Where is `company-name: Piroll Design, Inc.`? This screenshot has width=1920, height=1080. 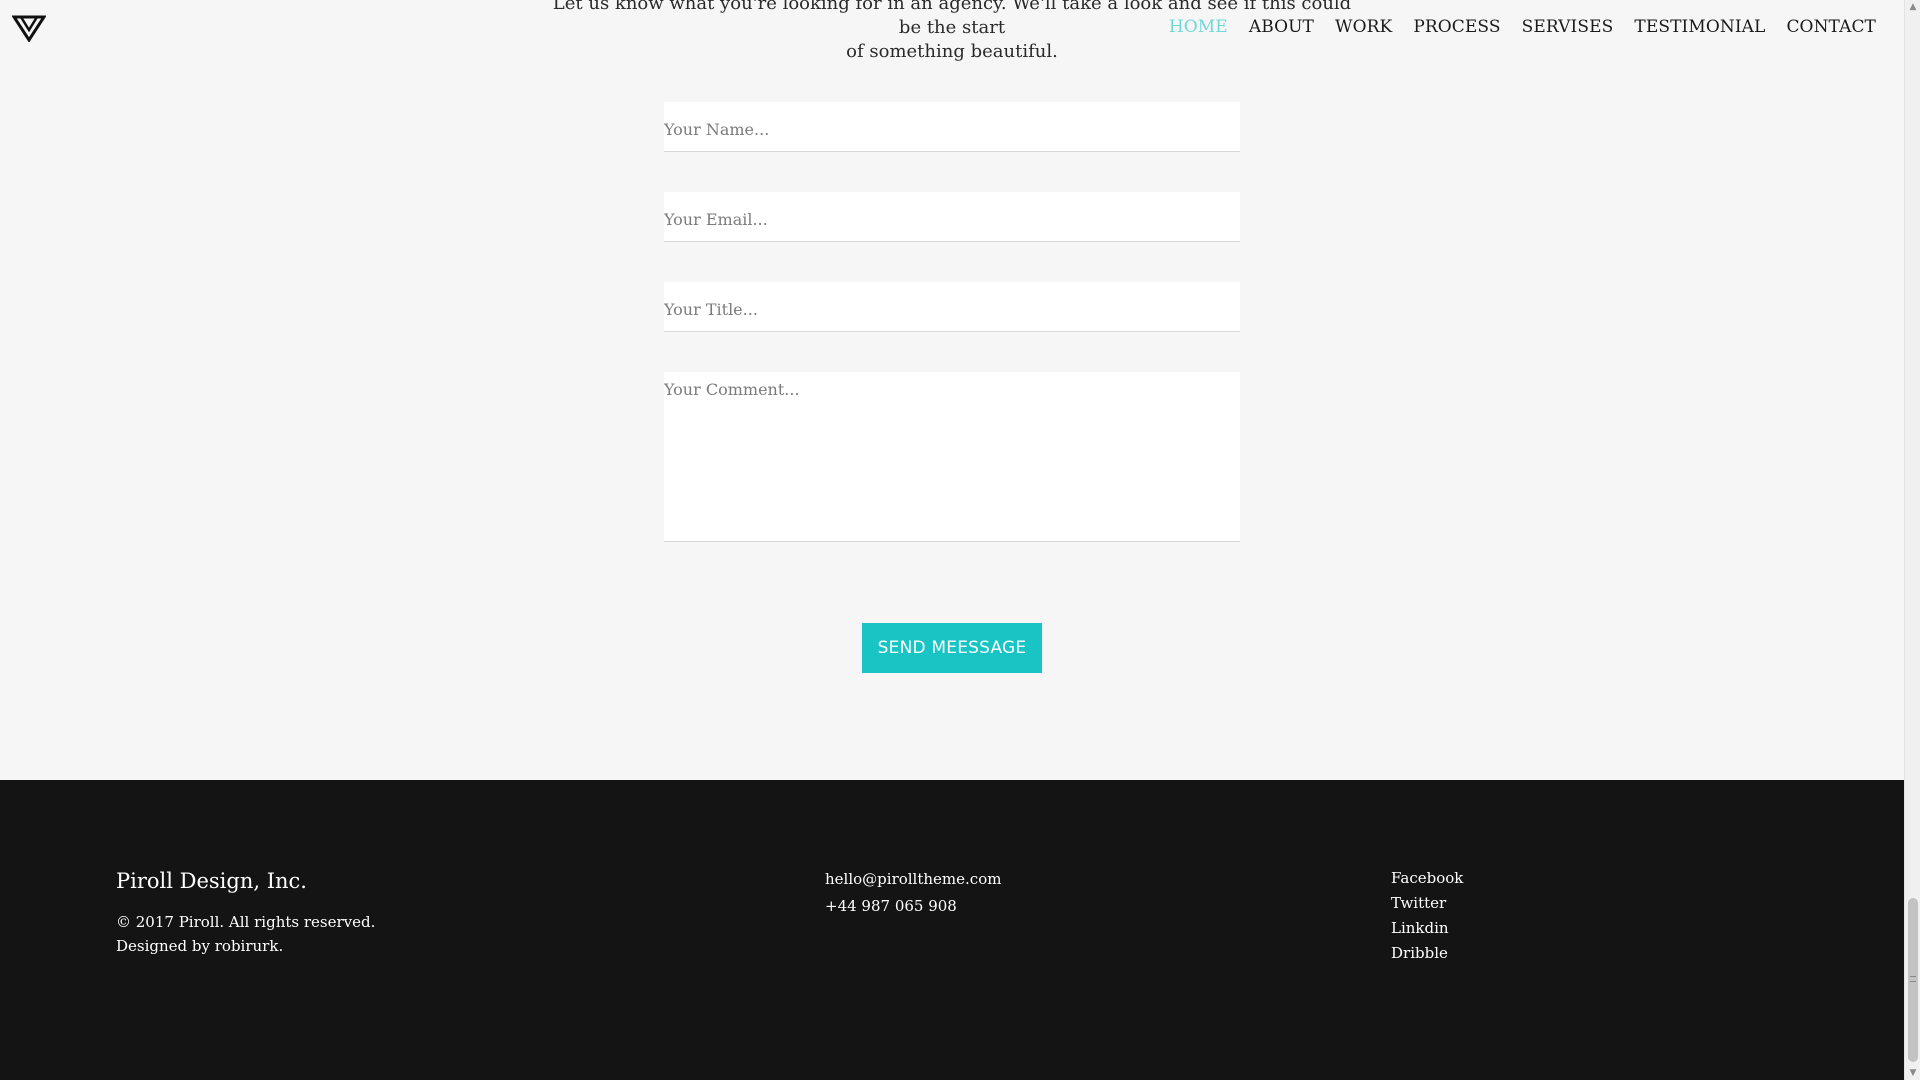 company-name: Piroll Design, Inc. is located at coordinates (211, 881).